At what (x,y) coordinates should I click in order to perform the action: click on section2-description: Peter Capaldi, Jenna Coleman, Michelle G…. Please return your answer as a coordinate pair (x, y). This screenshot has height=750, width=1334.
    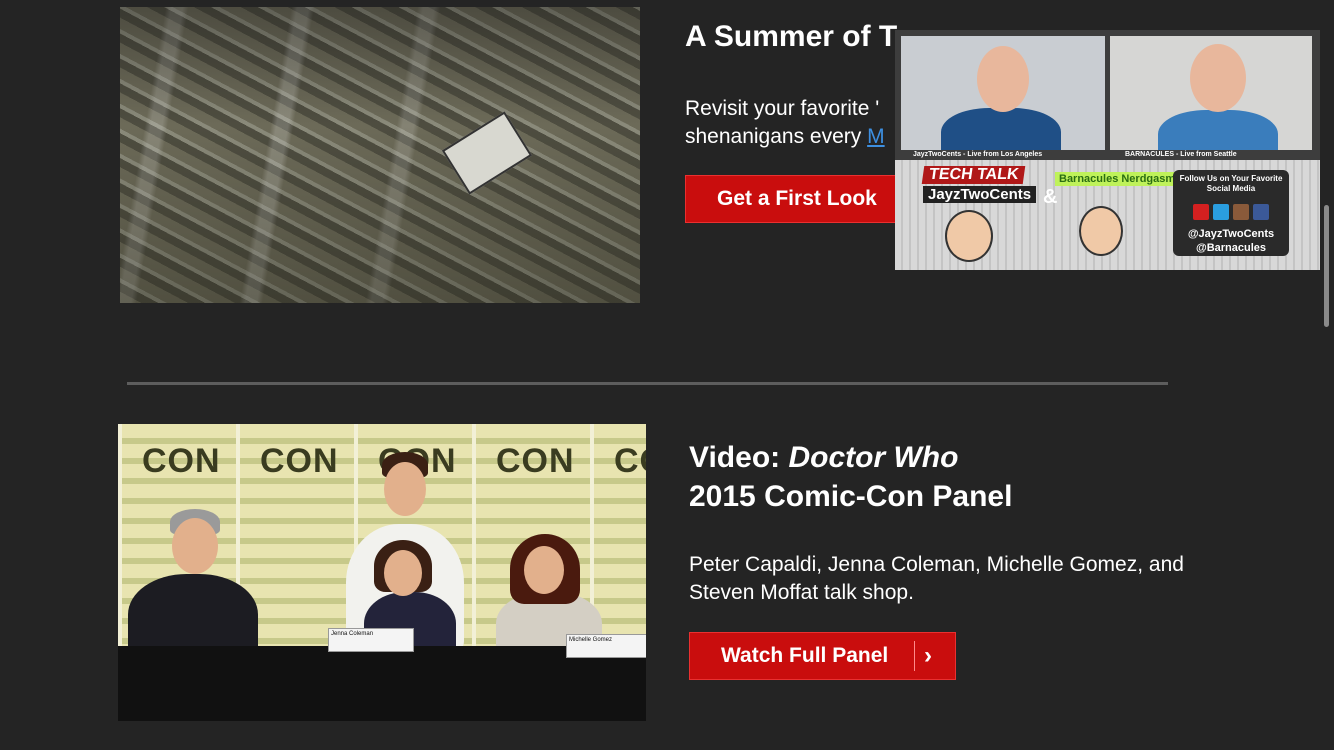
    Looking at the image, I should click on (936, 578).